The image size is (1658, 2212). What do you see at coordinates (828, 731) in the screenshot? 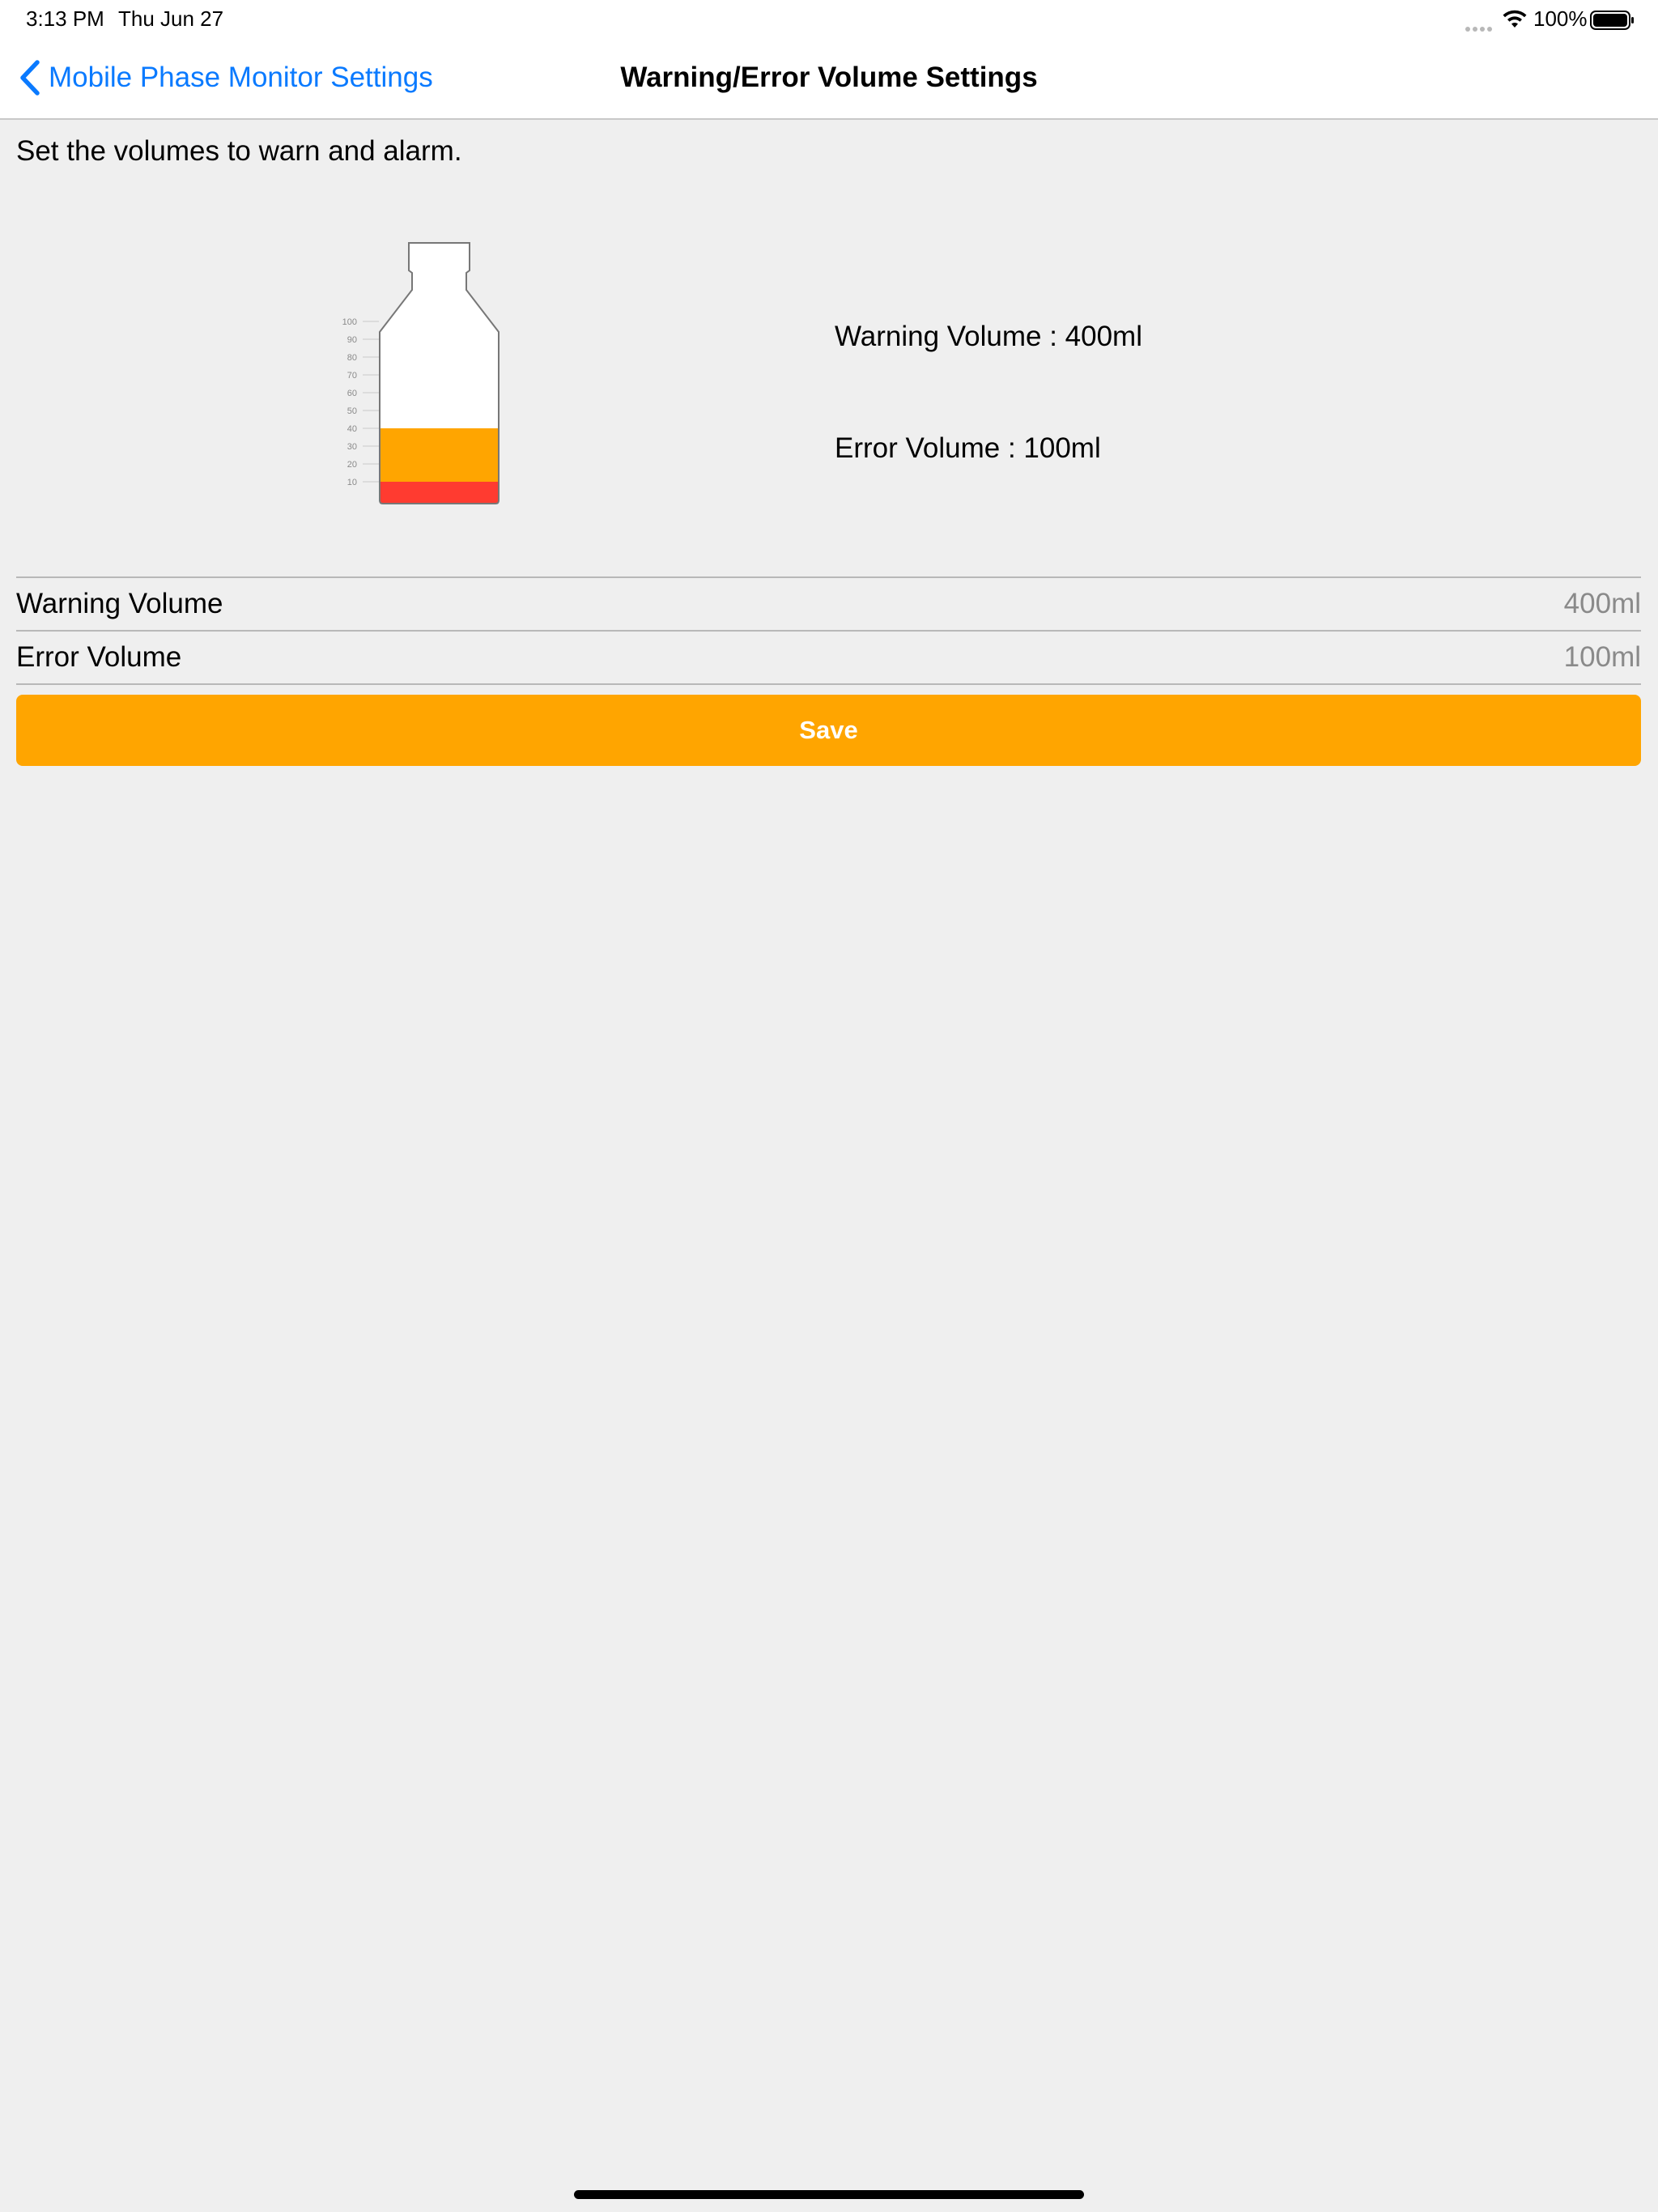
I see `save-button: Save` at bounding box center [828, 731].